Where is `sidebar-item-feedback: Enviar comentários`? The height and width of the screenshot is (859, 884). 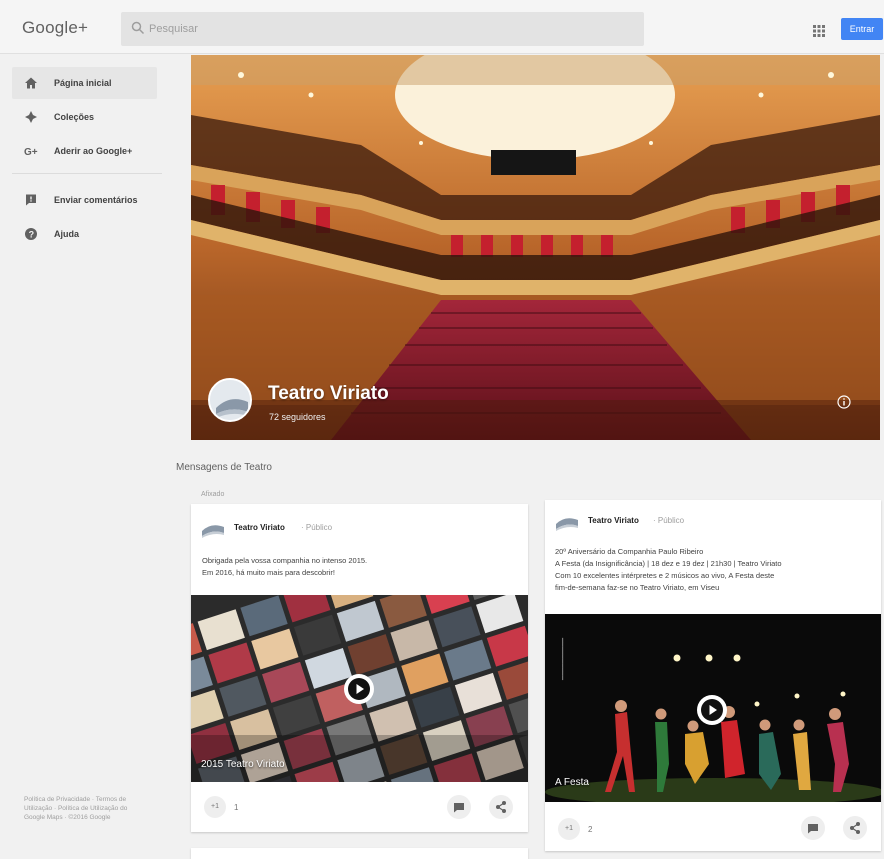 sidebar-item-feedback: Enviar comentários is located at coordinates (84, 200).